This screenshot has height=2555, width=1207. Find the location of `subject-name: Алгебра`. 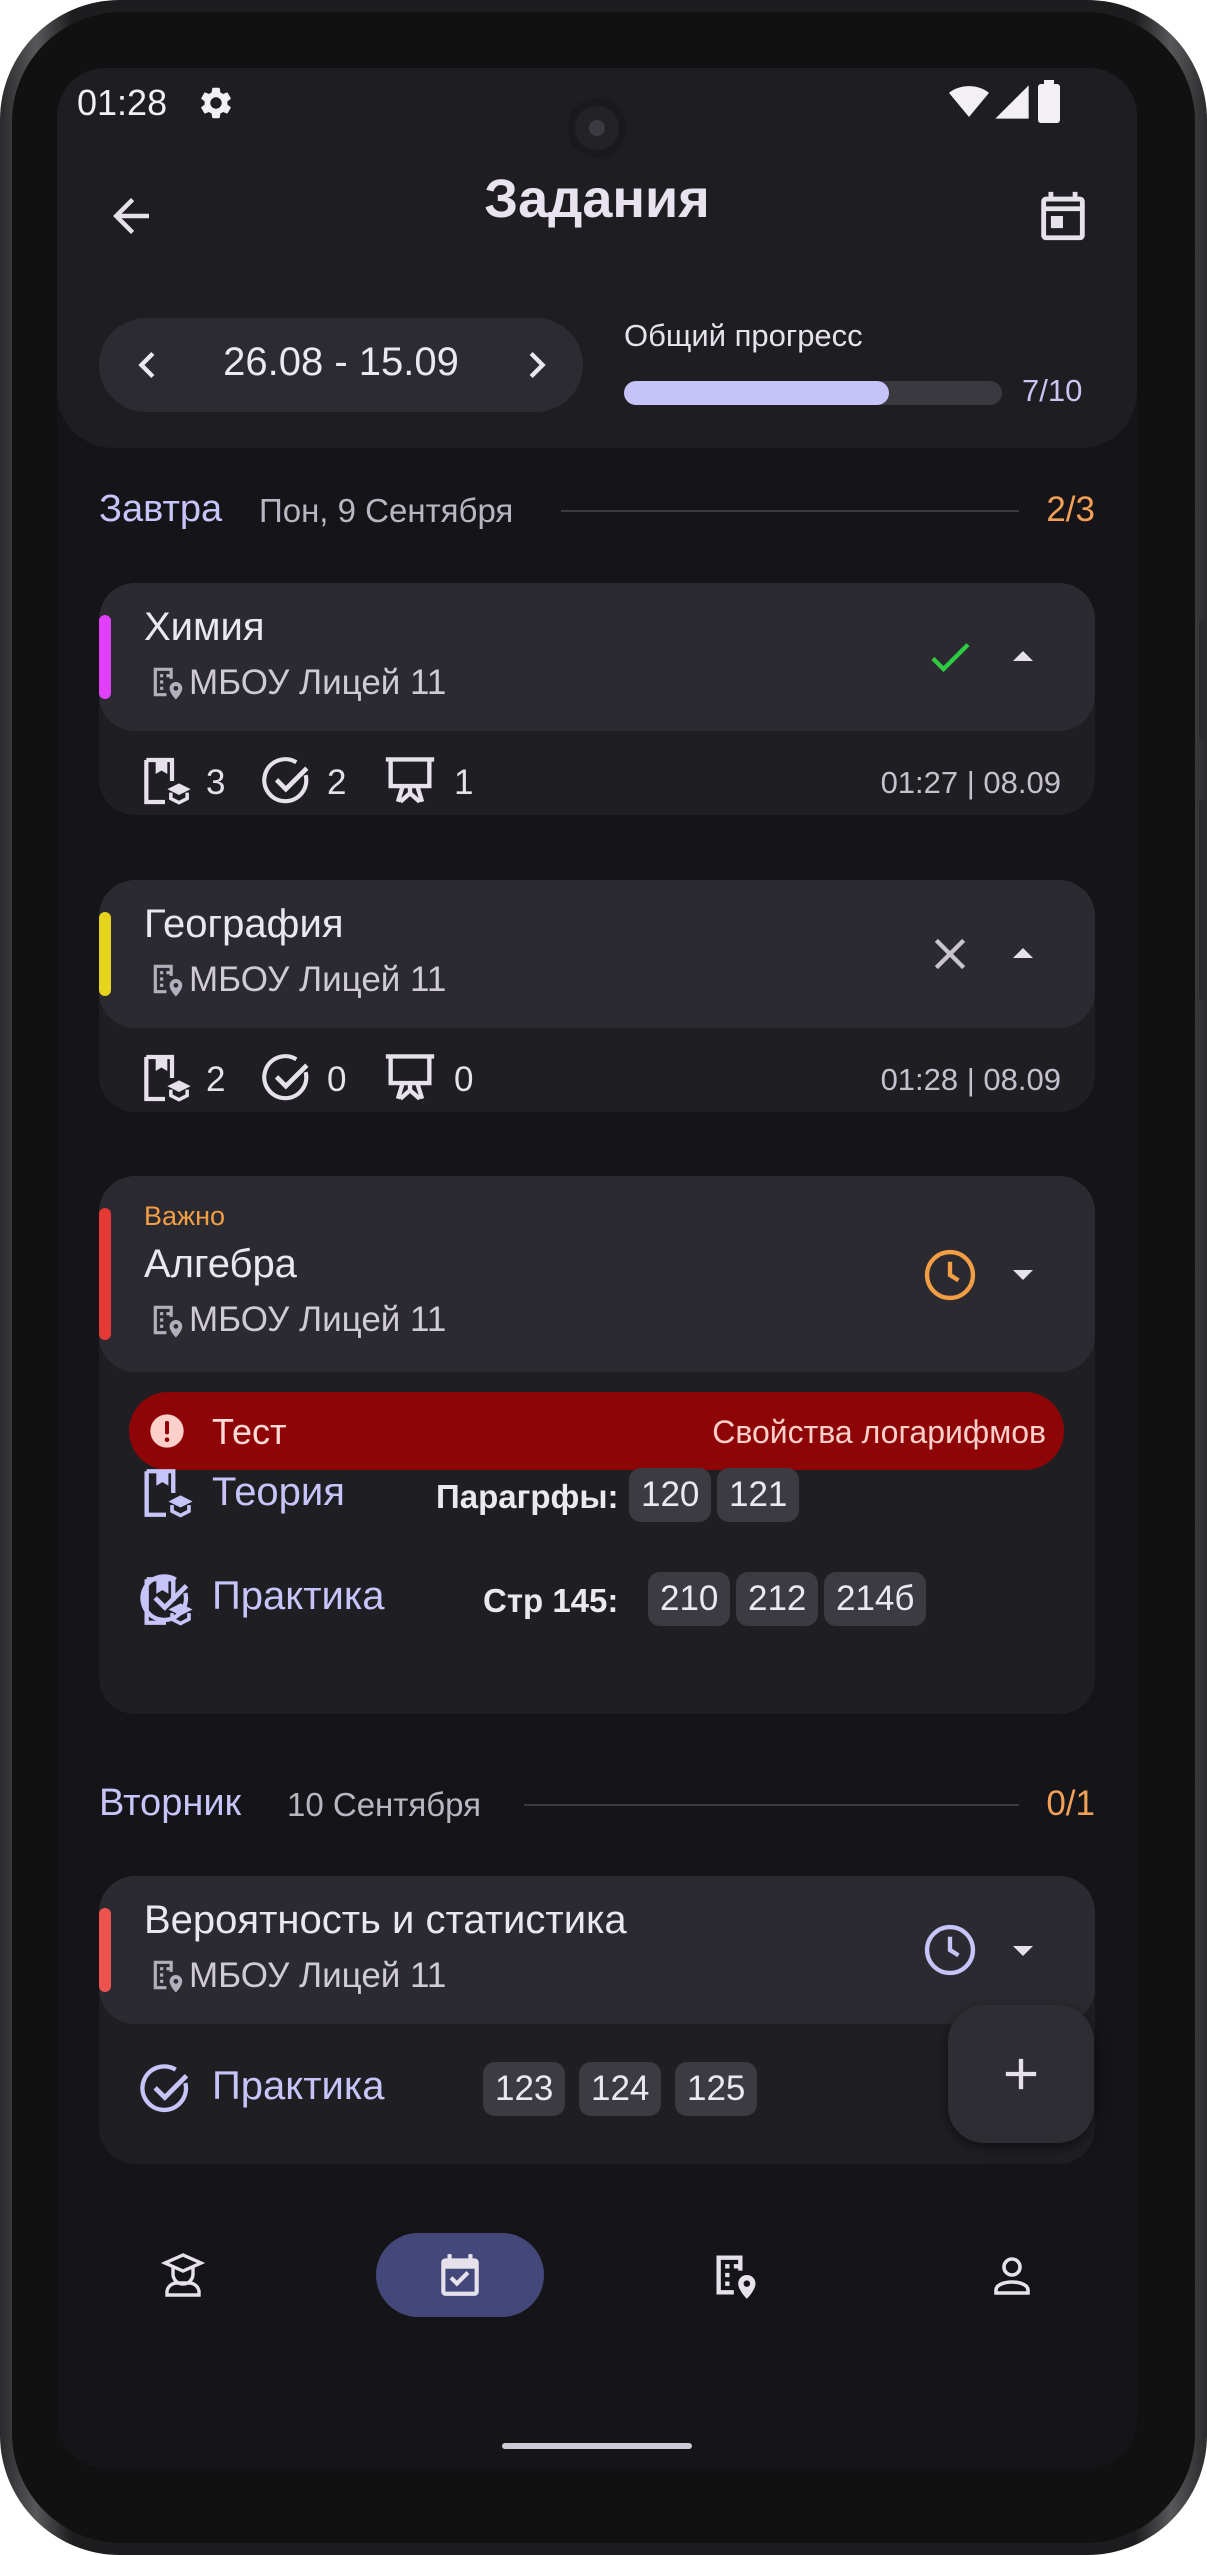

subject-name: Алгебра is located at coordinates (220, 1264).